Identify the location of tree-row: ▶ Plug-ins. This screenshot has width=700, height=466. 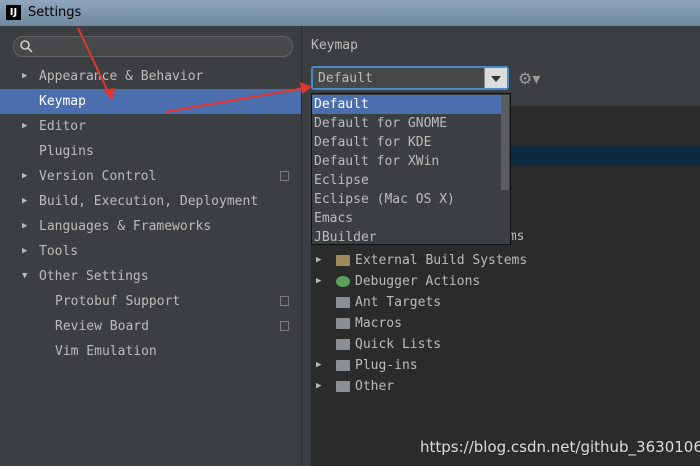
(505, 365).